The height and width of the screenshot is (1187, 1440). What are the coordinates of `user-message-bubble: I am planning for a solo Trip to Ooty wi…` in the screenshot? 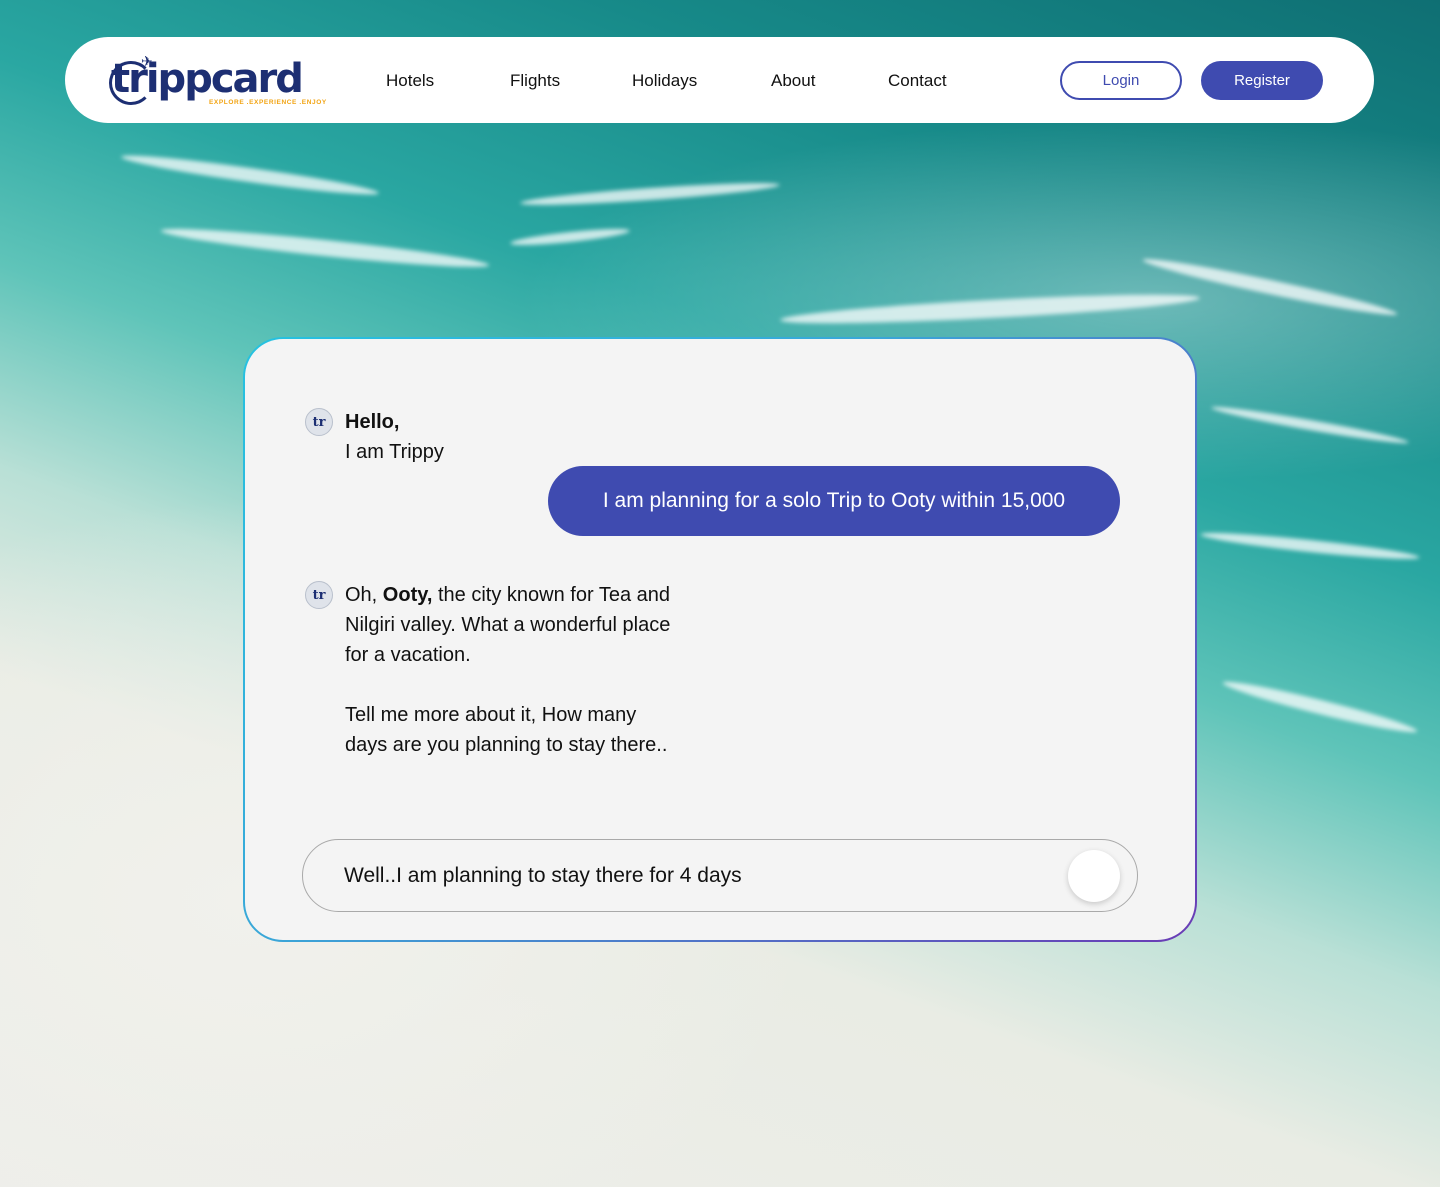 It's located at (834, 501).